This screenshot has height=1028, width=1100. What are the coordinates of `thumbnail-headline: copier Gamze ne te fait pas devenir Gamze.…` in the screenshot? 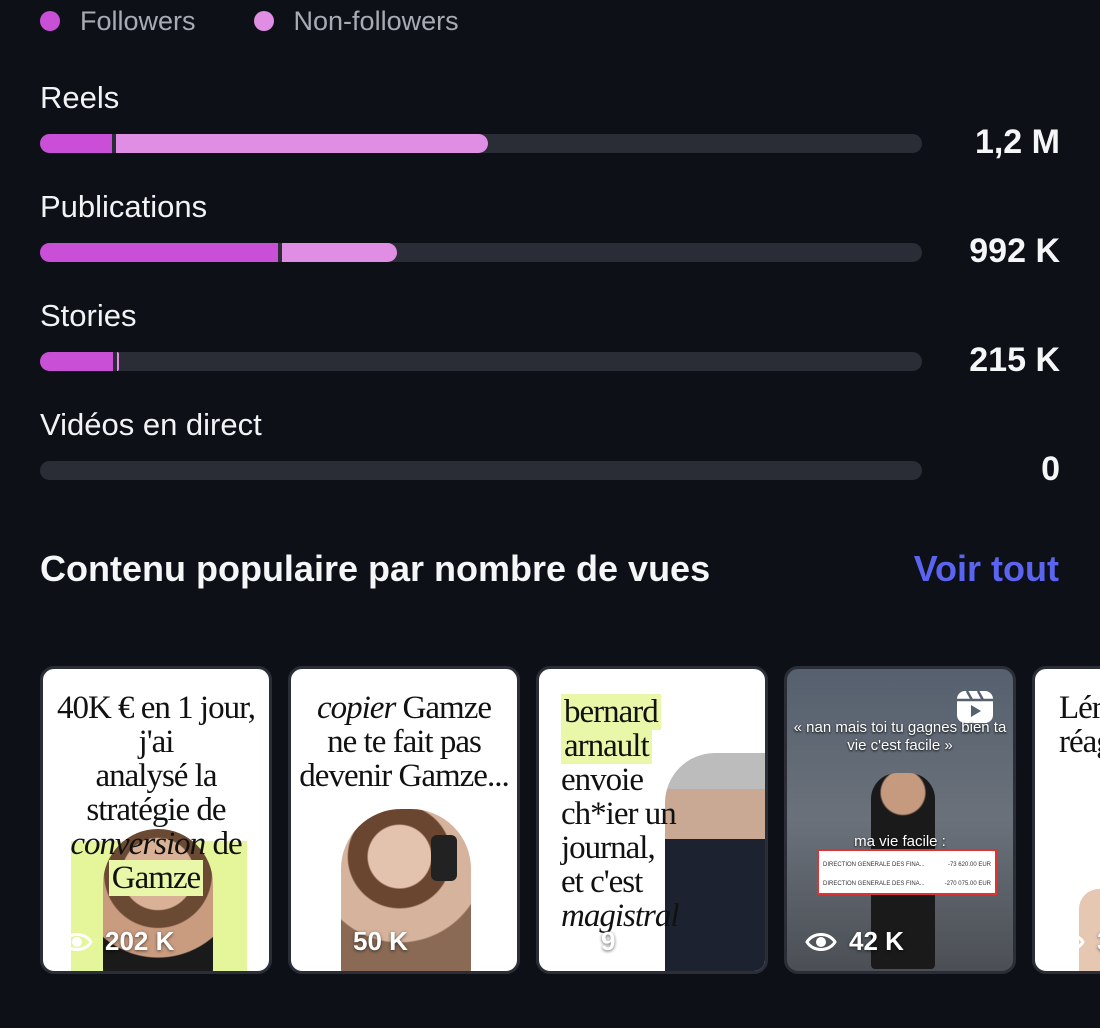 It's located at (404, 742).